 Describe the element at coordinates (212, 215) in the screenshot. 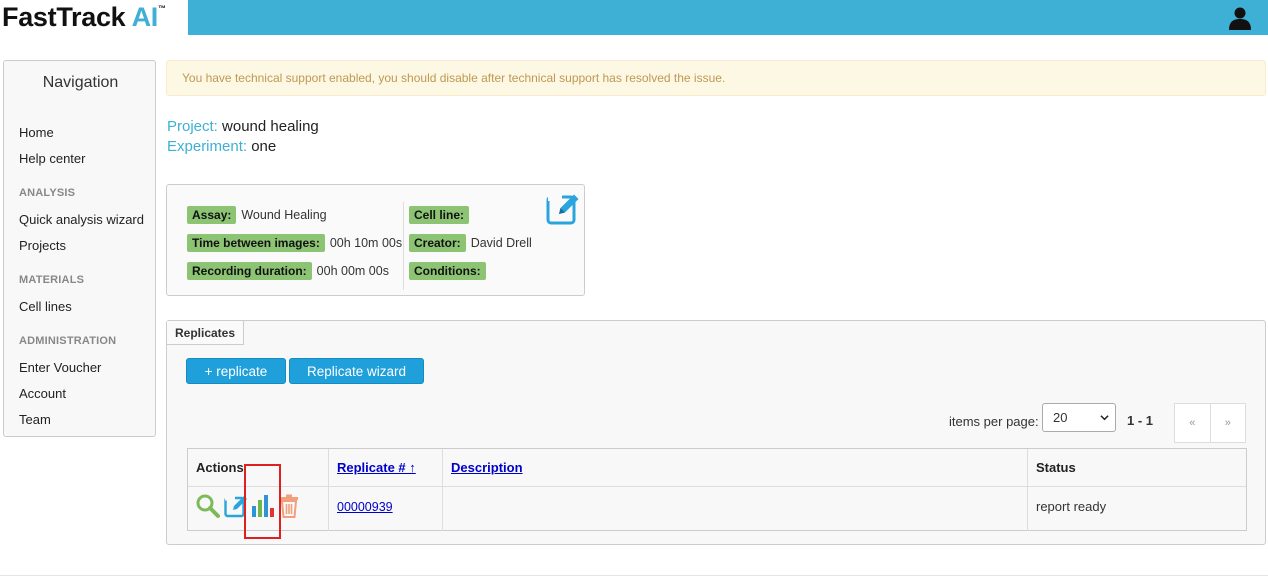

I see `assay-label: Assay:` at that location.